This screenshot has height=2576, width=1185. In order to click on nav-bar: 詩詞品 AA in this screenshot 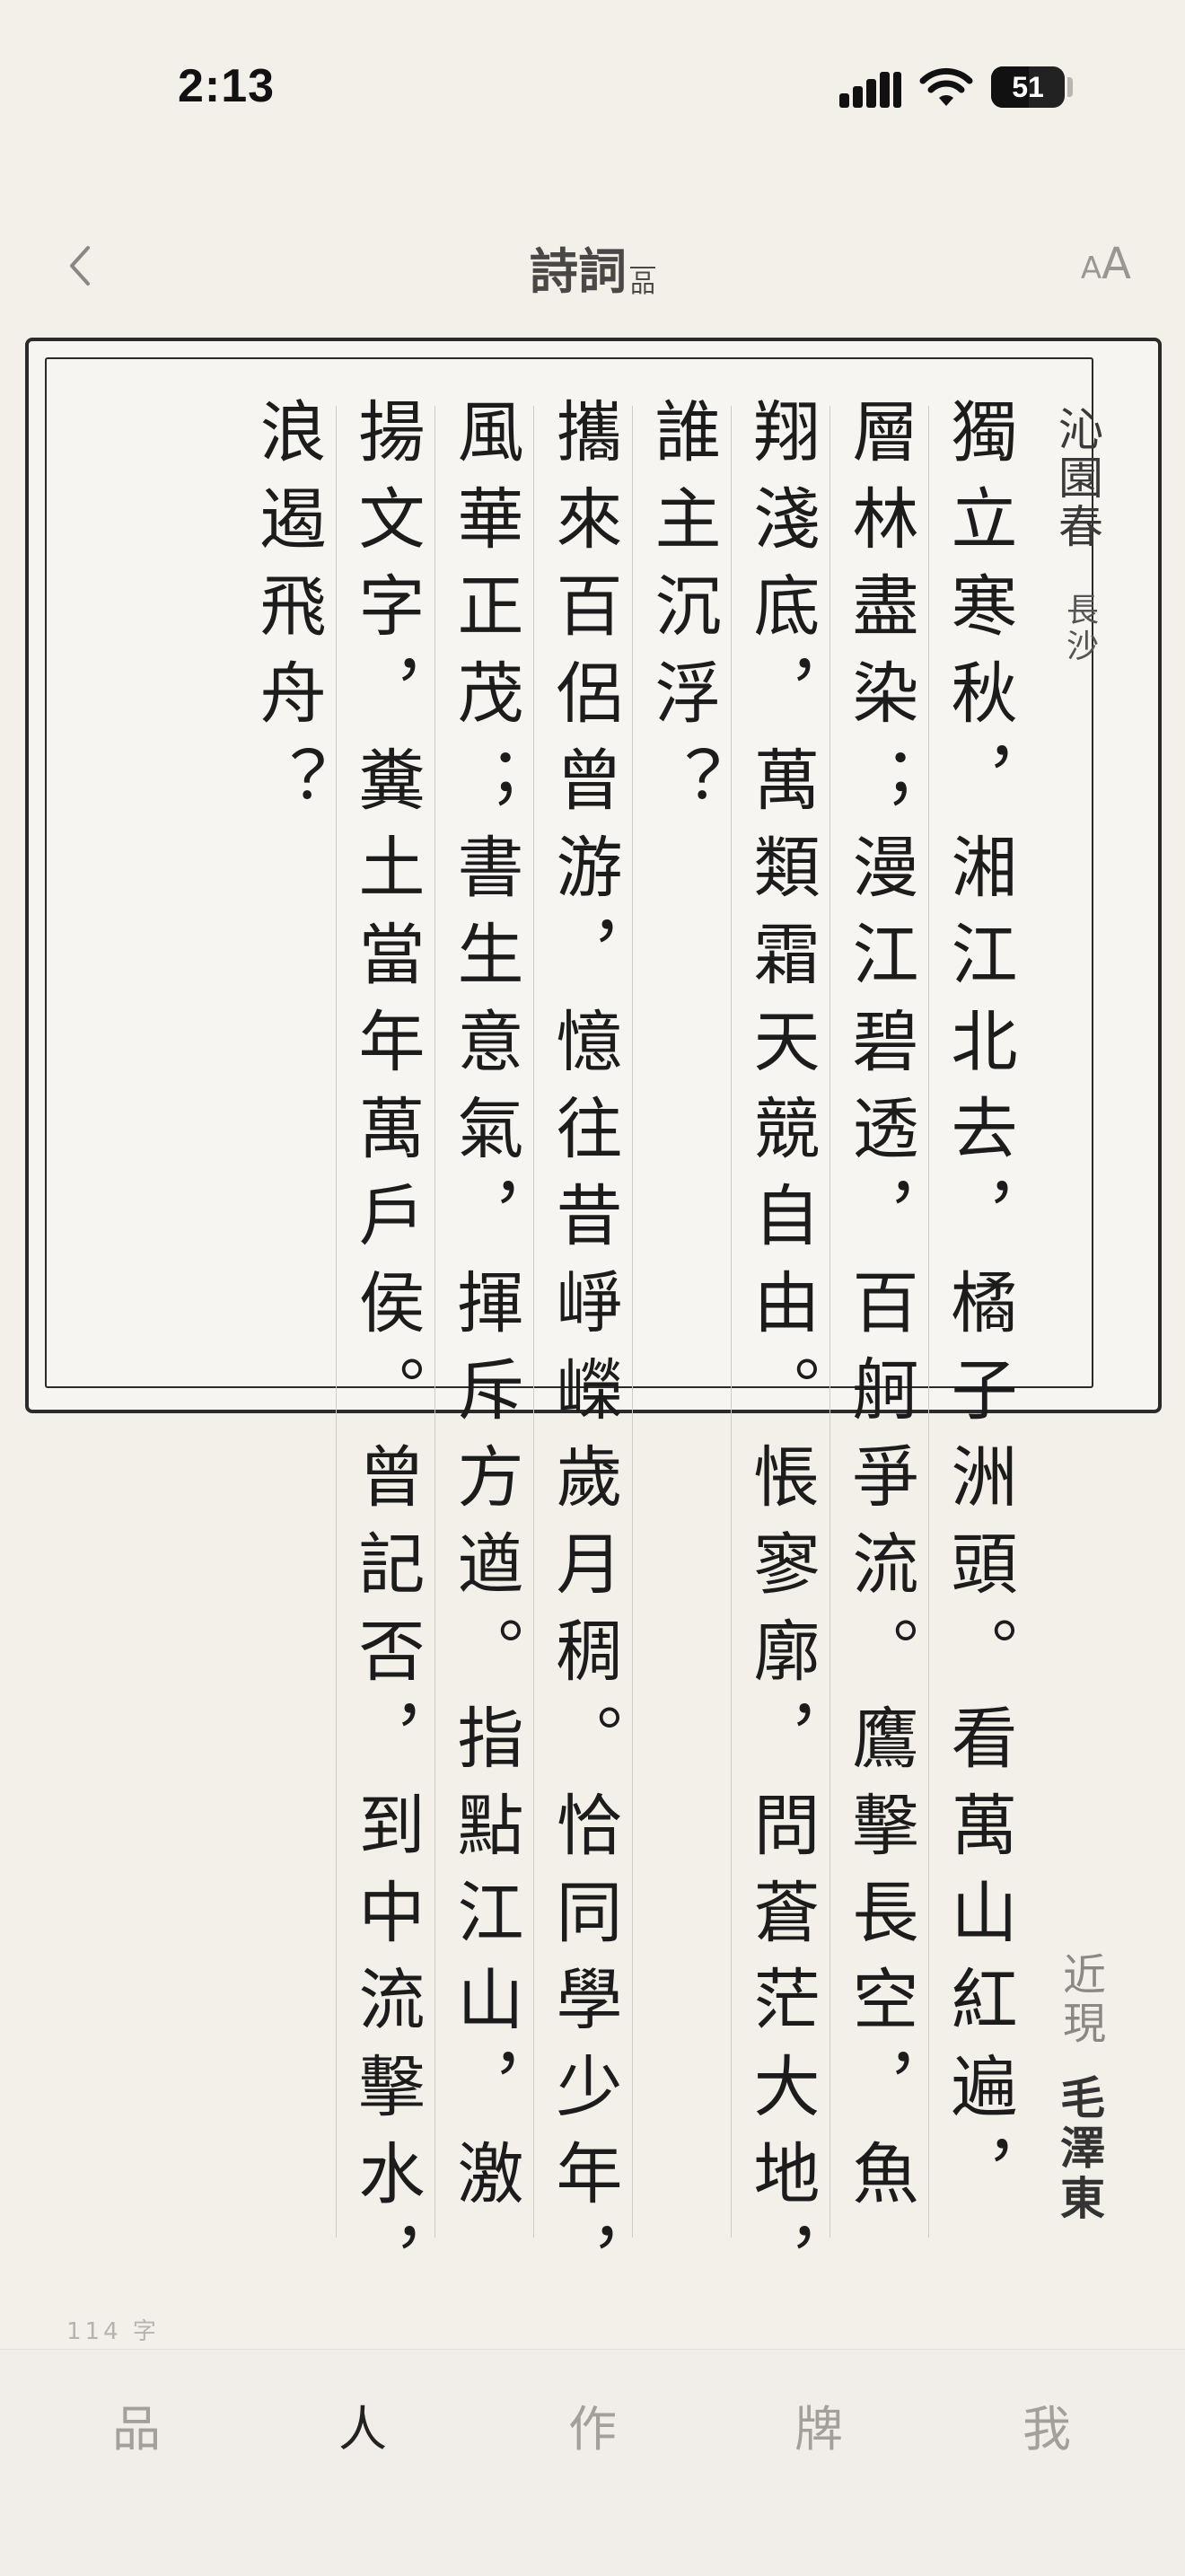, I will do `click(592, 260)`.